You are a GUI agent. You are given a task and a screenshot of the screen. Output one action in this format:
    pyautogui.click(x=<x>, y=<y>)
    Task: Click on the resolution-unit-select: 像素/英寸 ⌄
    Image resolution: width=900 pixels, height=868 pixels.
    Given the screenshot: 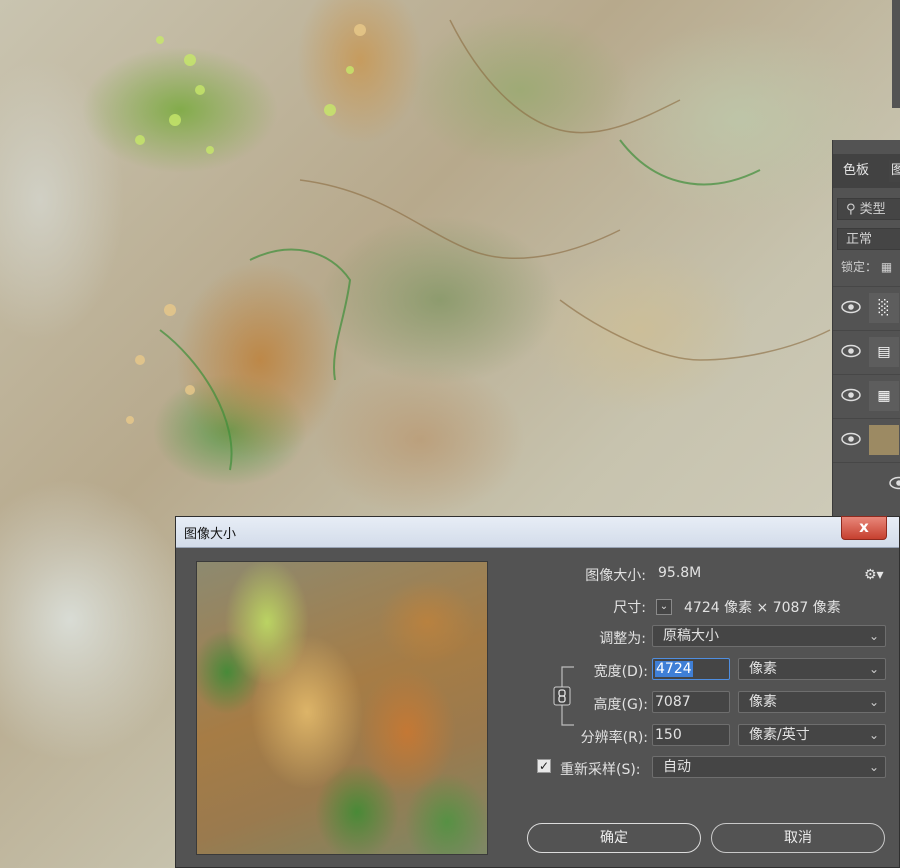 What is the action you would take?
    pyautogui.click(x=812, y=735)
    